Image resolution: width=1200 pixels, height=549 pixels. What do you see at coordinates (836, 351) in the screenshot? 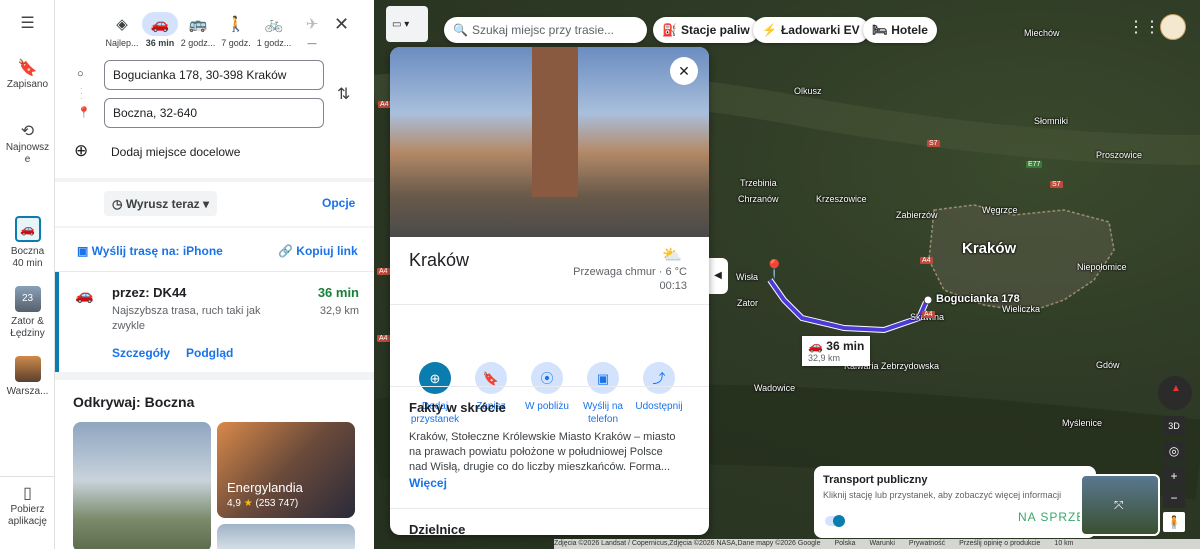
I see `route-callout: 🚗 36 min 32,9 km` at bounding box center [836, 351].